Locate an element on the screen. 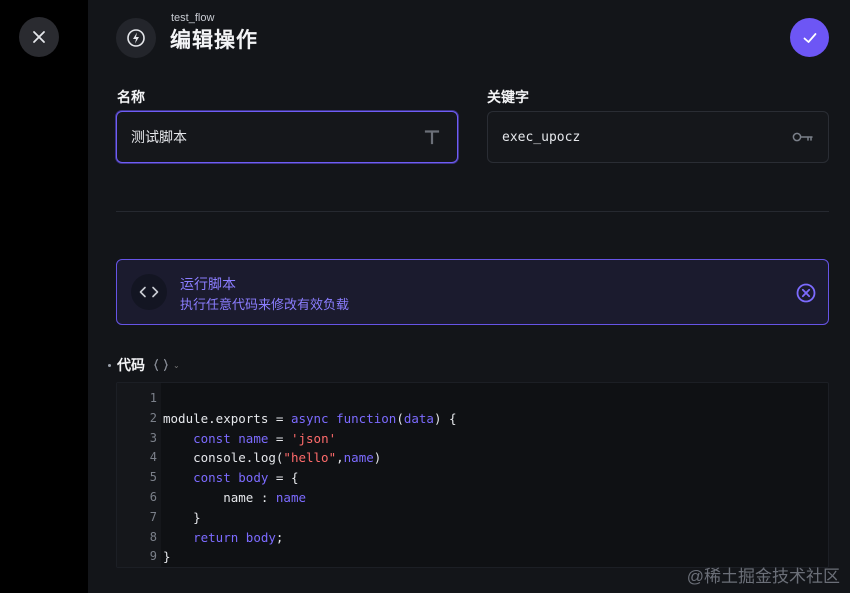  code-token: = { is located at coordinates (283, 478).